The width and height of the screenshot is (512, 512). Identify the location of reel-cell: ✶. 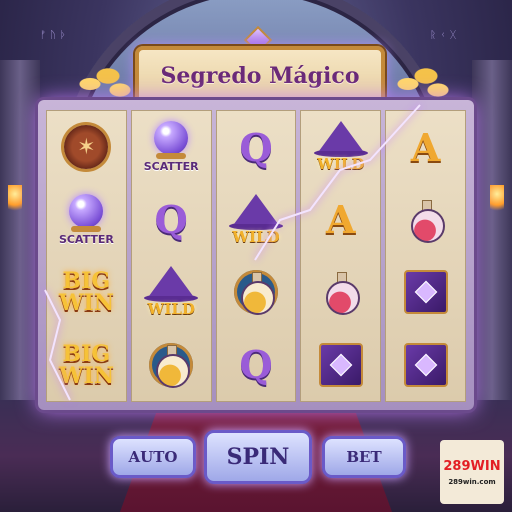
(86, 147).